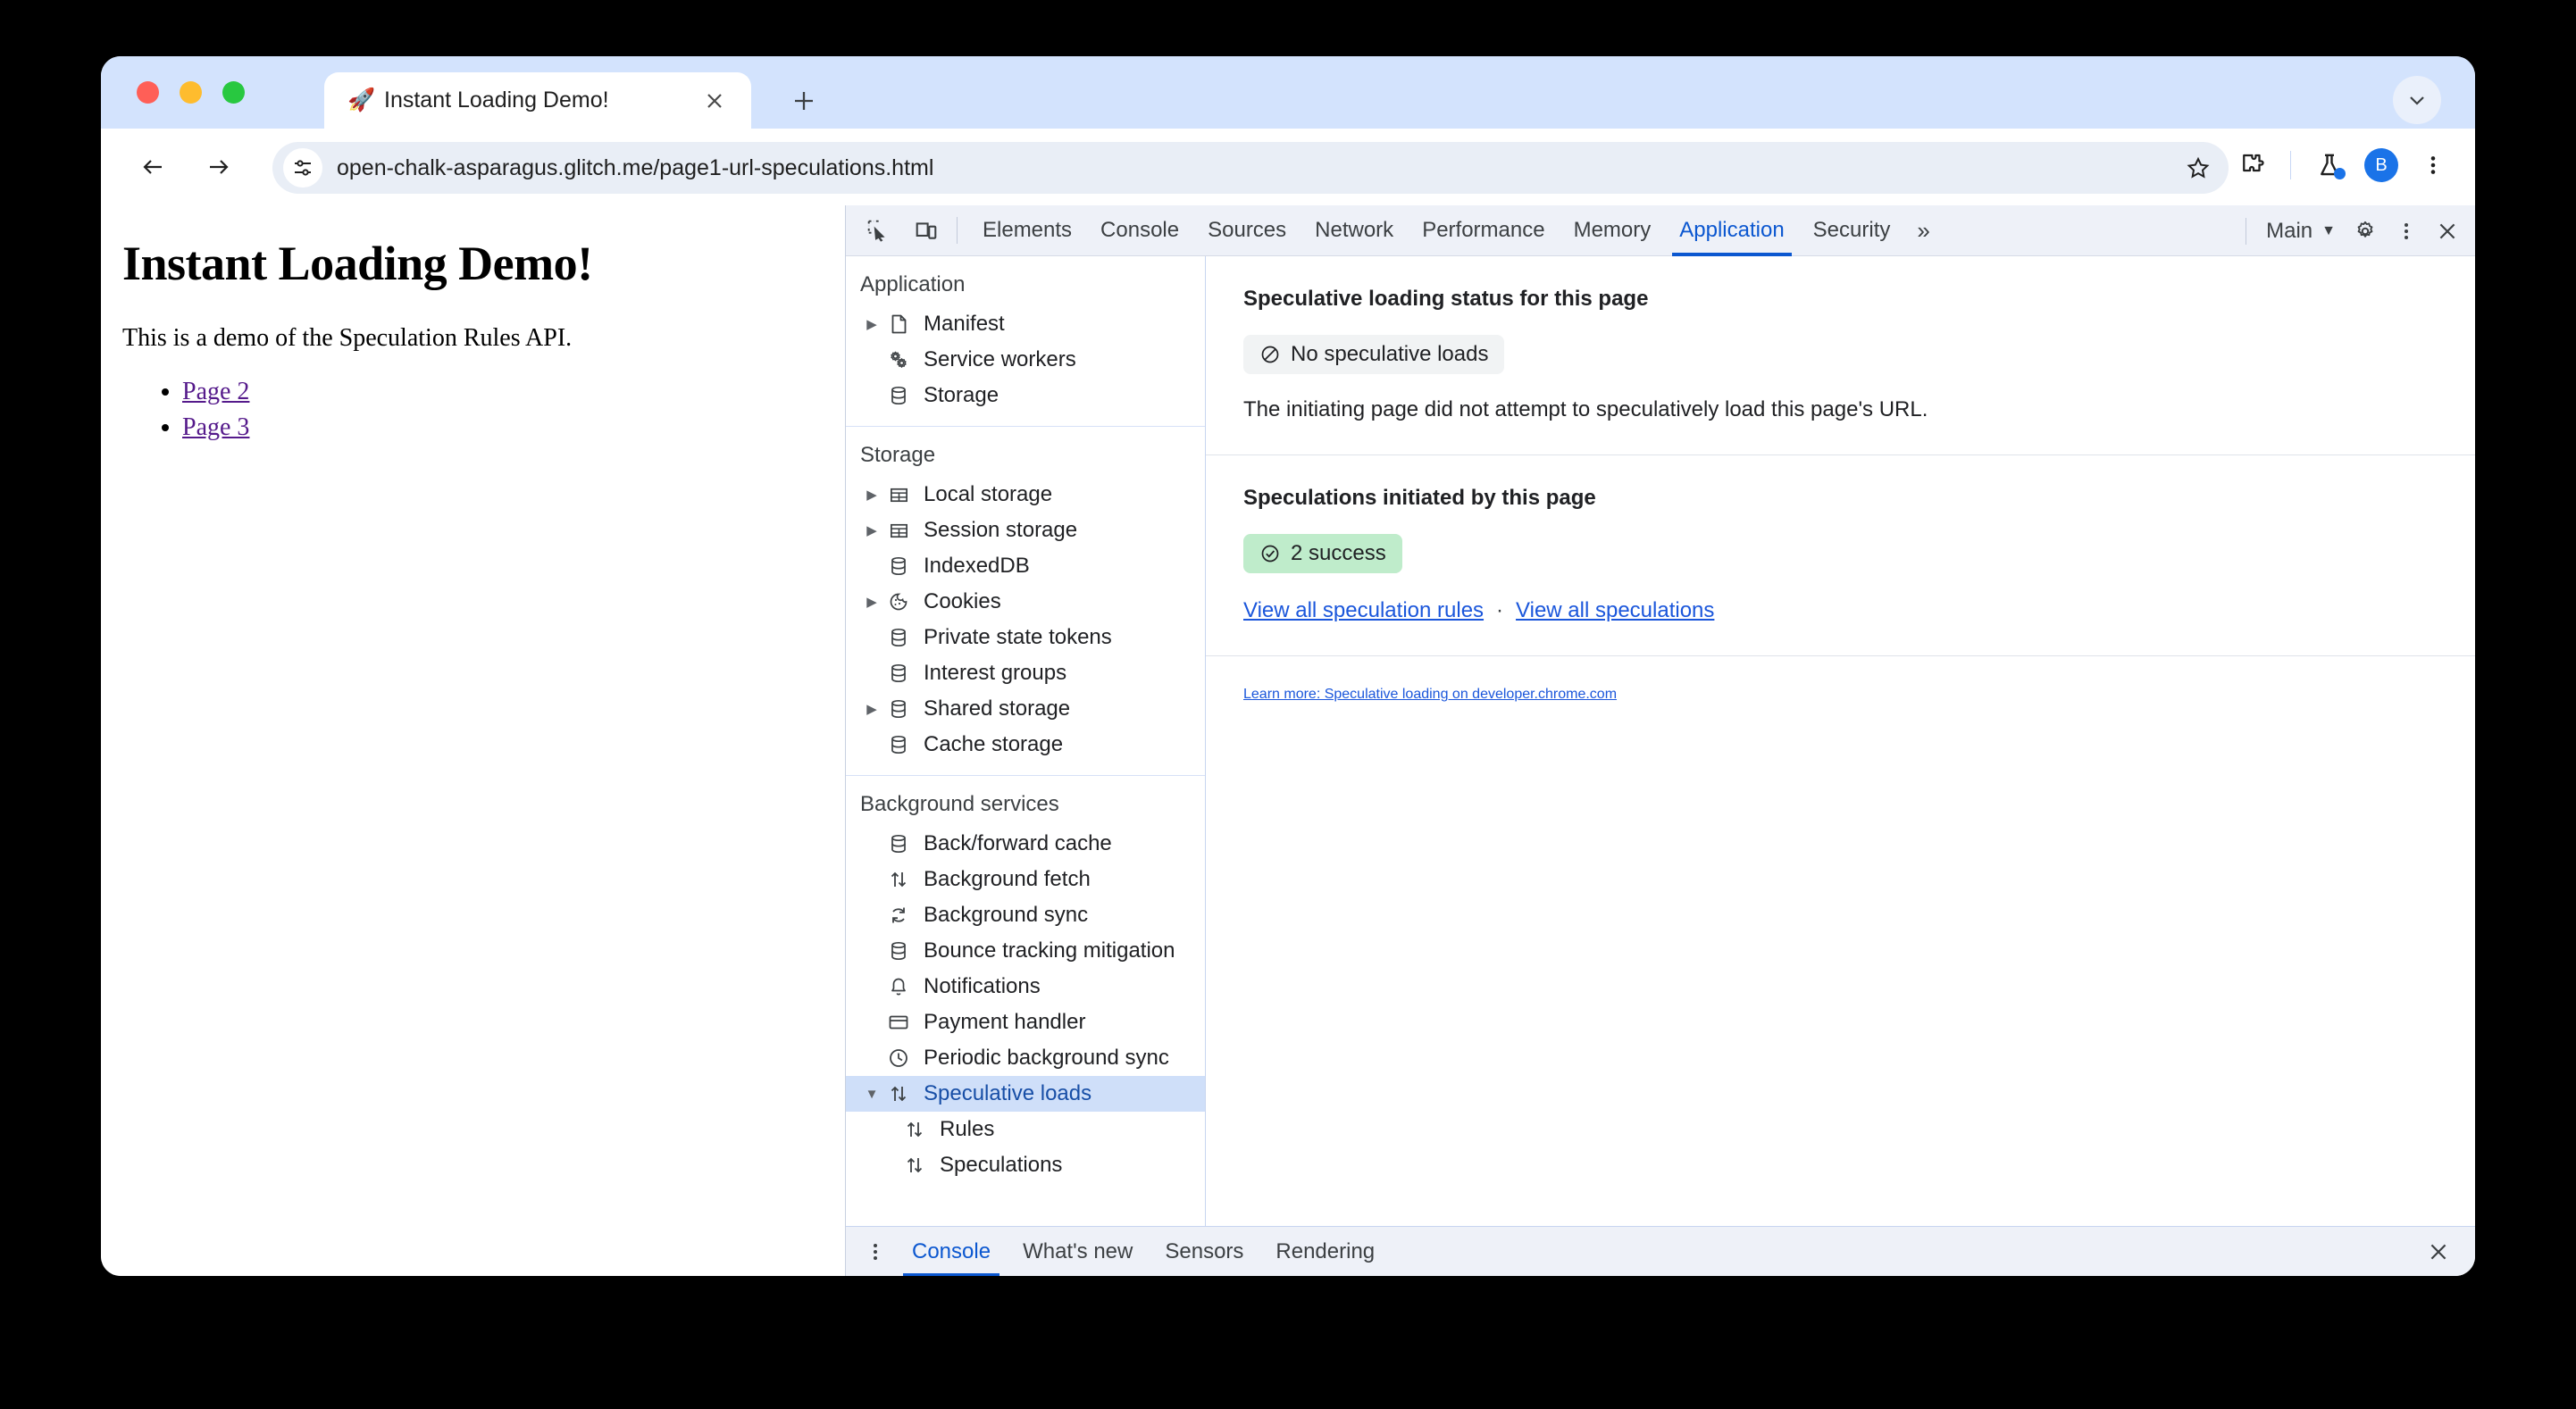  I want to click on sidebar-item-periodic-background-sync: Periodic background sync, so click(1026, 1058).